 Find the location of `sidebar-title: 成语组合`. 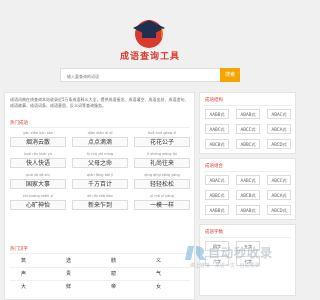

sidebar-title: 成语组合 is located at coordinates (214, 166).